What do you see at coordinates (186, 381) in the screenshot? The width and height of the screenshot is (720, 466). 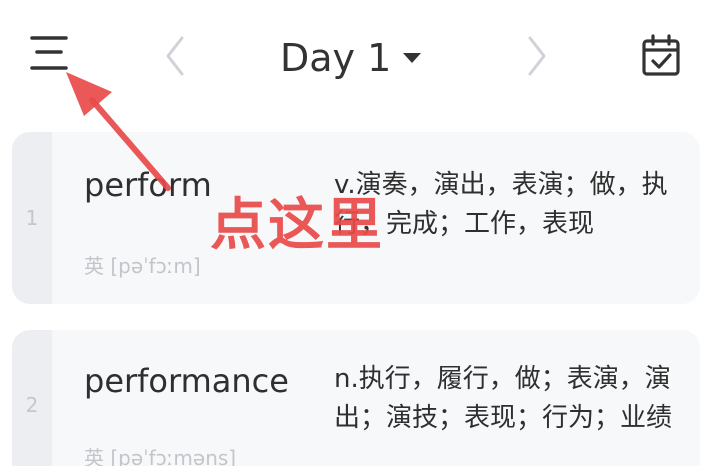 I see `word-text: performance` at bounding box center [186, 381].